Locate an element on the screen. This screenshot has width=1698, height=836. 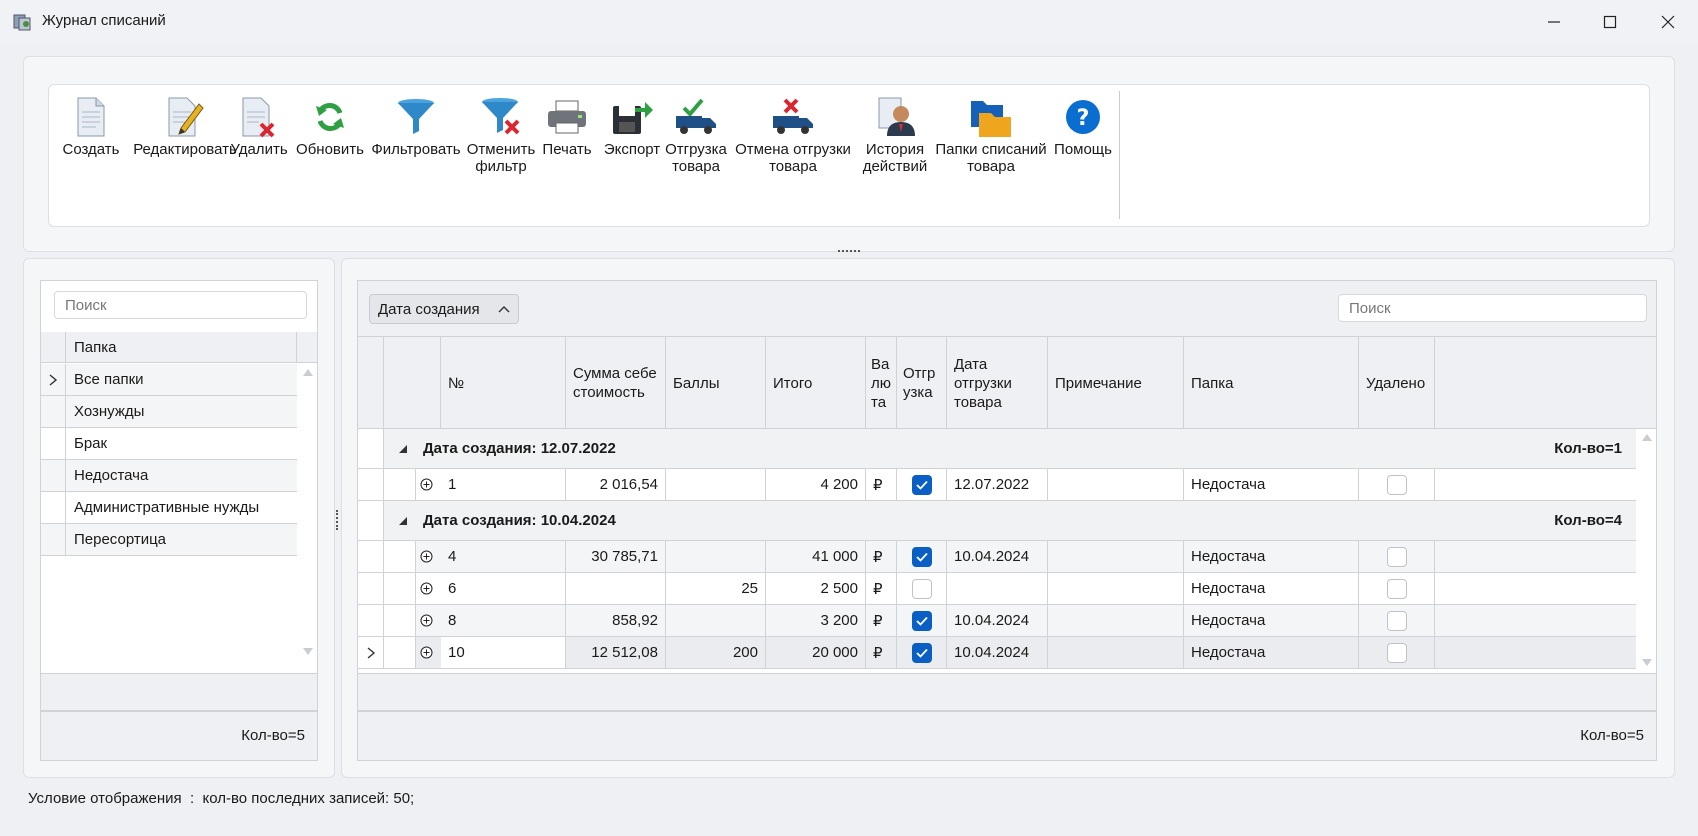
create-button: Создать is located at coordinates (91, 126).